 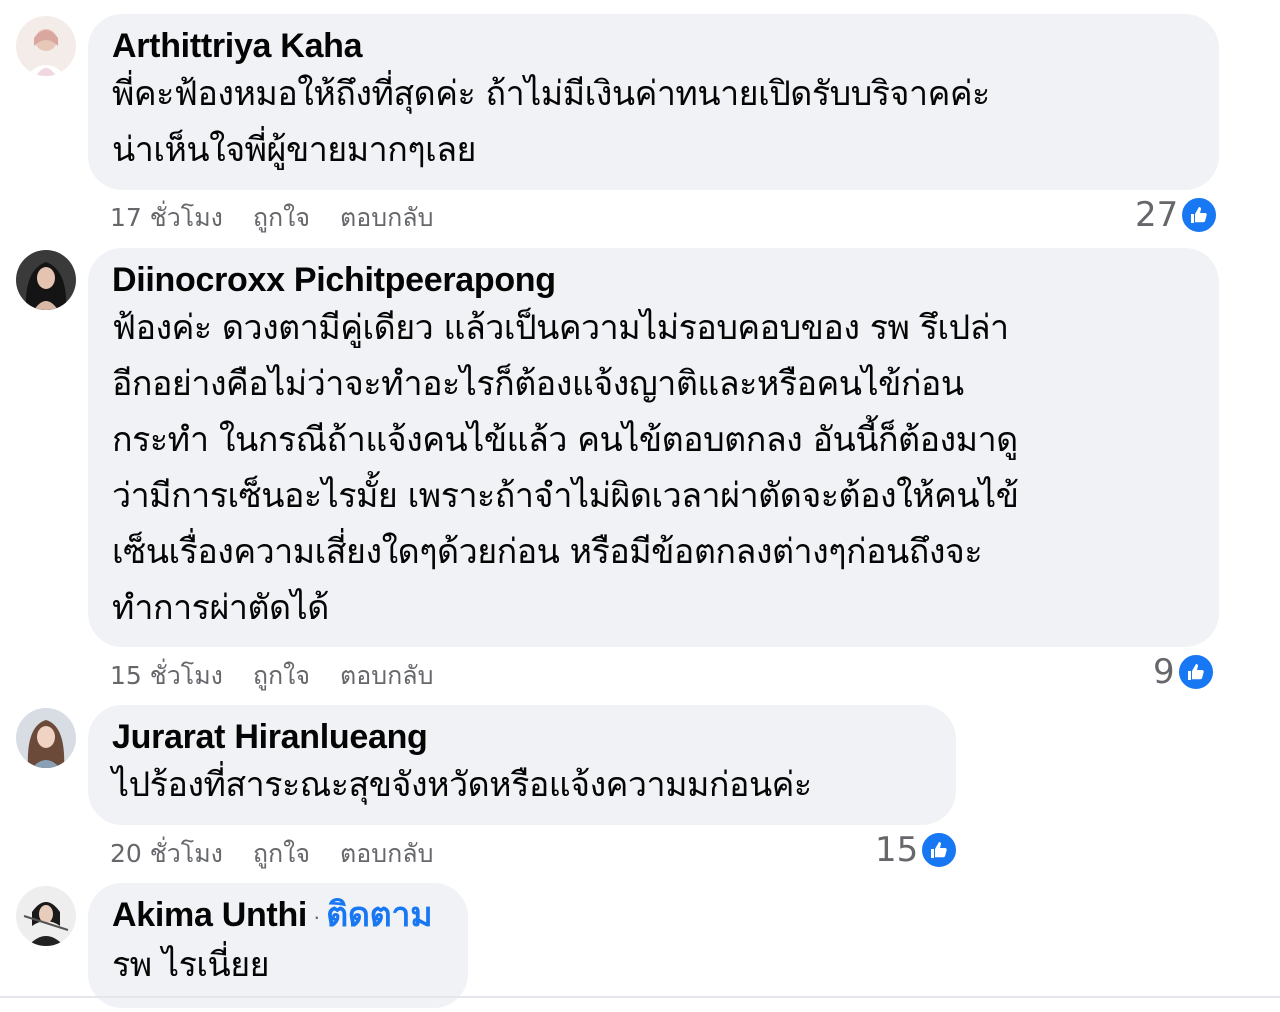 I want to click on comment-actions: 17 ชั่วโมง ถูกใจ ตอบกลับ, so click(x=271, y=218).